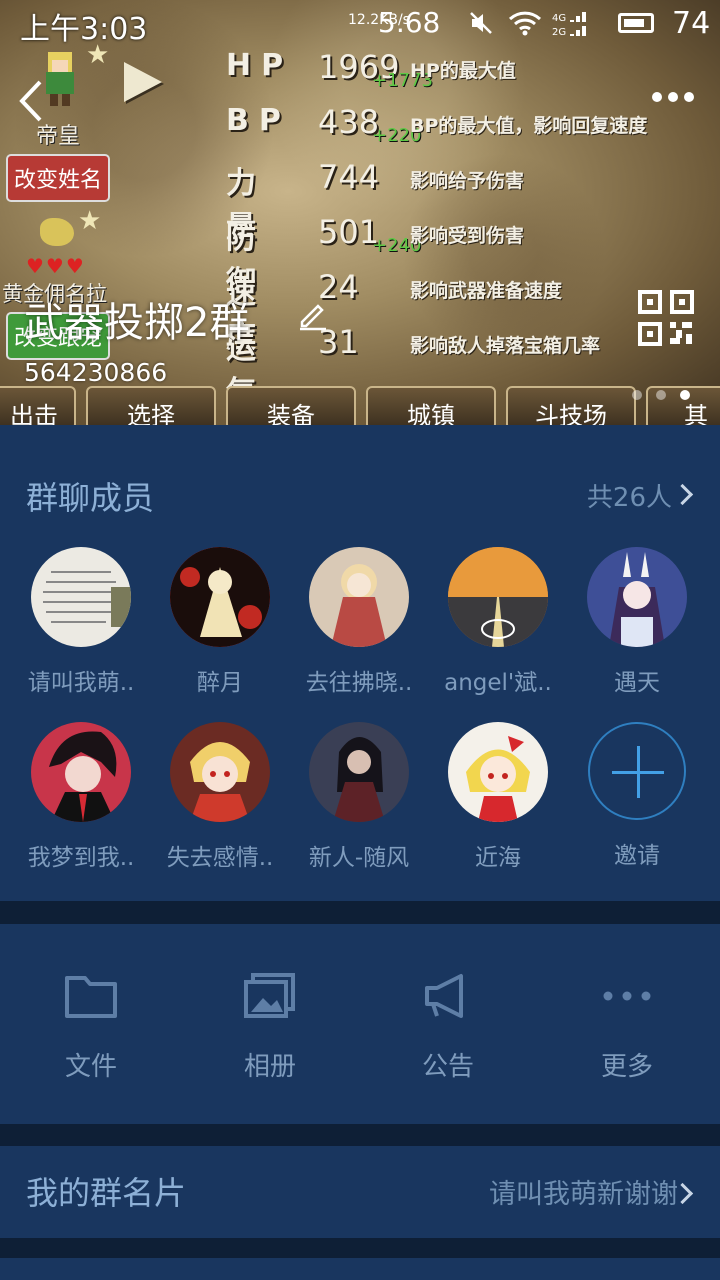 The width and height of the screenshot is (720, 1280). I want to click on files-button: 文件, so click(91, 1027).